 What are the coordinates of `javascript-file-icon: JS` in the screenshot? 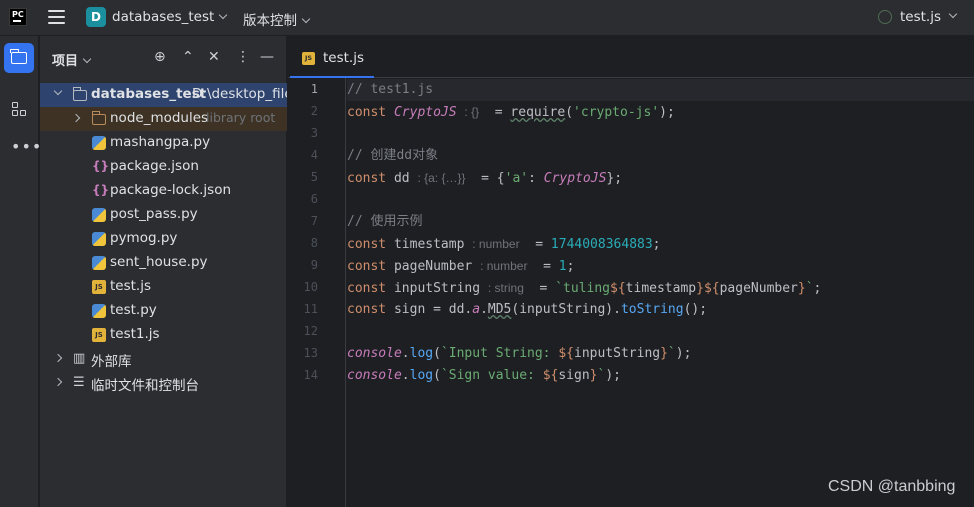 It's located at (99, 287).